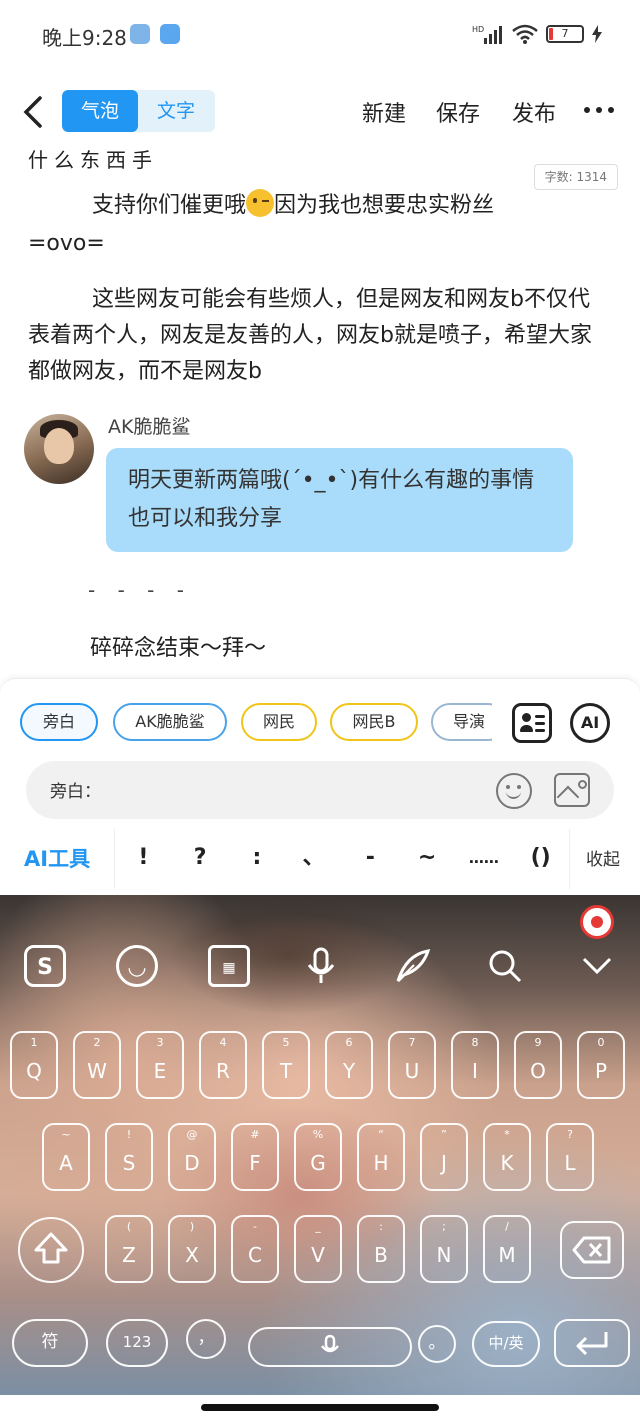 The image size is (640, 1422). What do you see at coordinates (437, 1344) in the screenshot?
I see `period-key: 。` at bounding box center [437, 1344].